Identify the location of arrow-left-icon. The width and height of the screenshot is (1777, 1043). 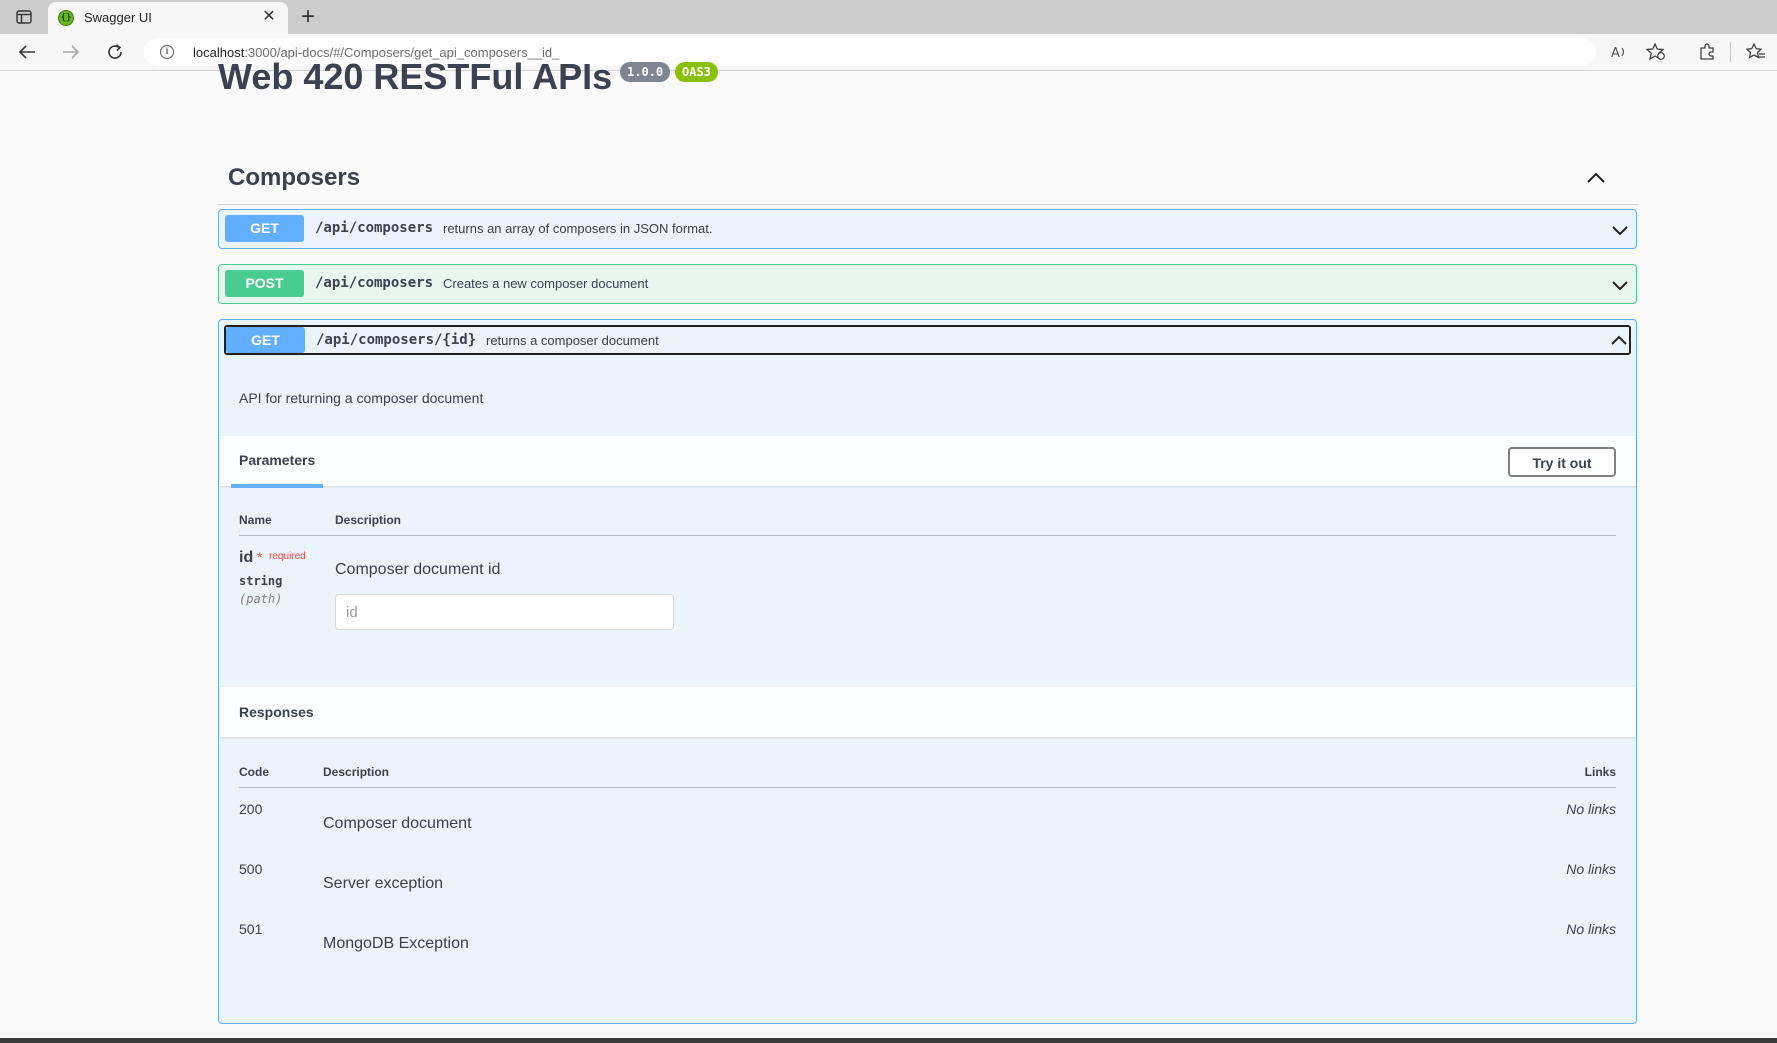
(26, 52).